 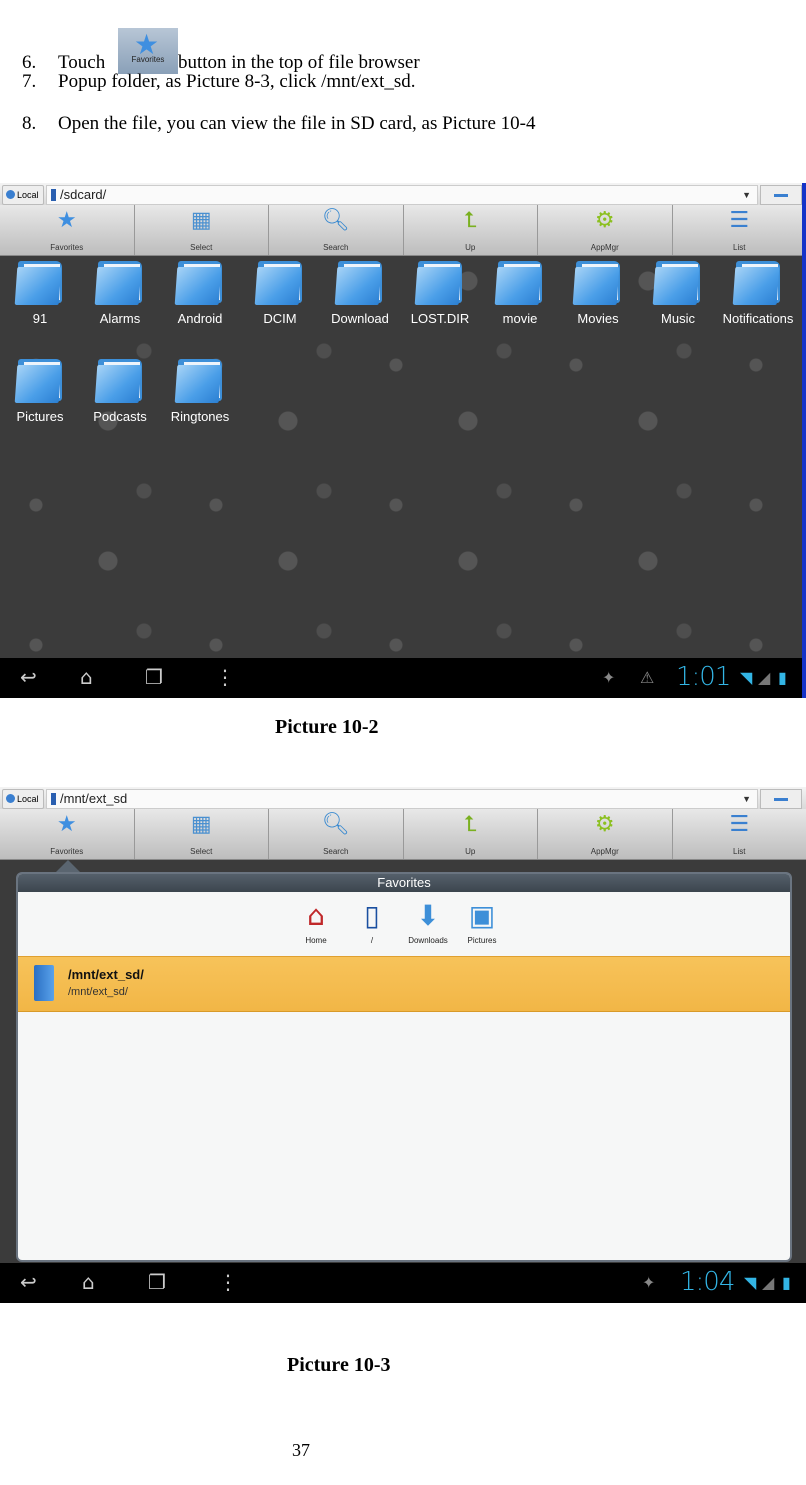 I want to click on path-field: /sdcard/▼, so click(x=402, y=195).